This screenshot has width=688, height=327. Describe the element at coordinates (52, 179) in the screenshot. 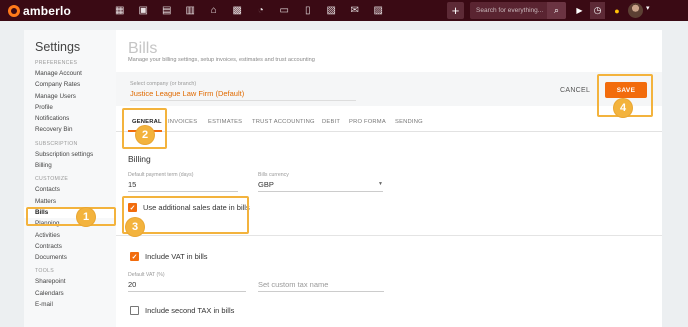

I see `sidebar-group-customize: CUSTOMIZE` at that location.